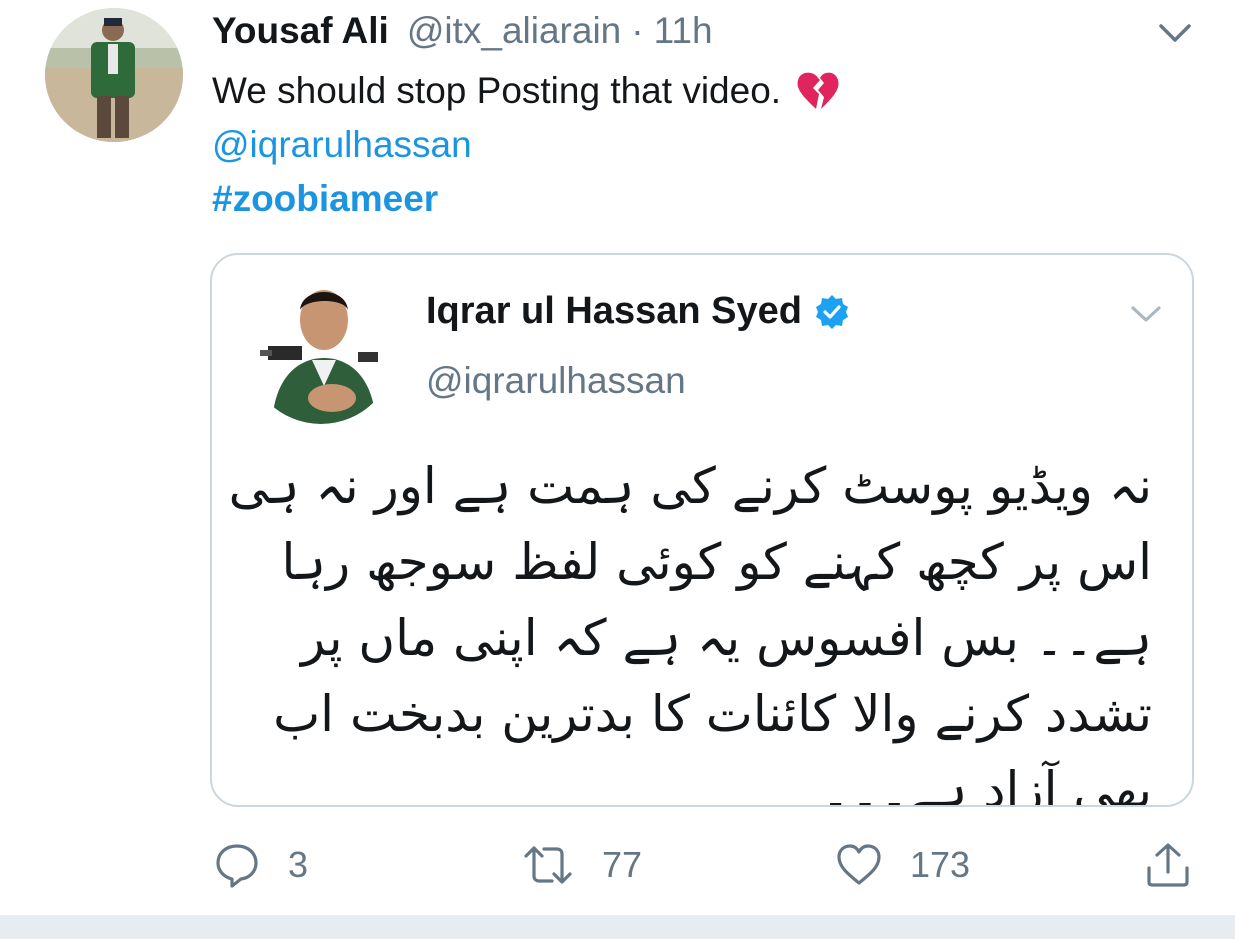  I want to click on author-name: Yousaf Ali, so click(300, 31).